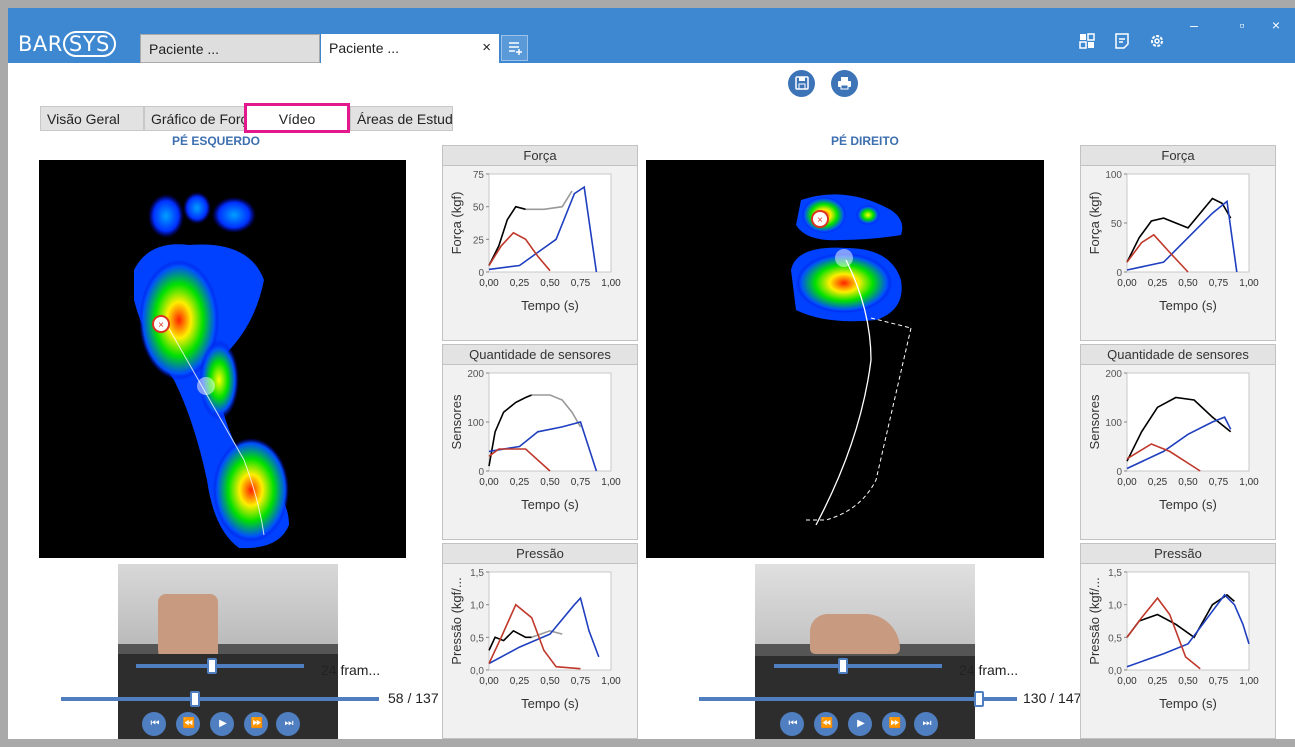 The image size is (1295, 747). What do you see at coordinates (651, 35) in the screenshot?
I see `title-bar: BAR SYS Paciente ... Paciente ... × – ▫ ×` at bounding box center [651, 35].